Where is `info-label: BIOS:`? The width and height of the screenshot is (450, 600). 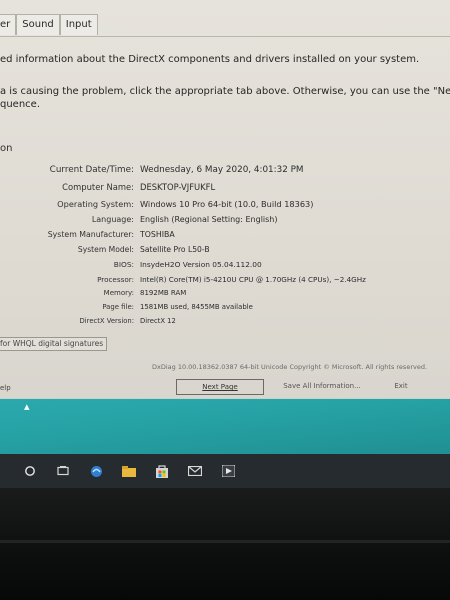
info-label: BIOS: is located at coordinates (123, 264).